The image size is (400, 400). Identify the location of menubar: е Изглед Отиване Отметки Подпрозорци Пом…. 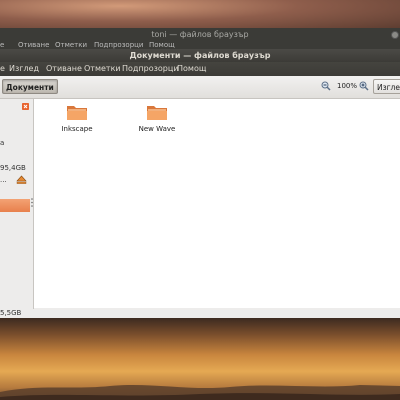
(200, 69).